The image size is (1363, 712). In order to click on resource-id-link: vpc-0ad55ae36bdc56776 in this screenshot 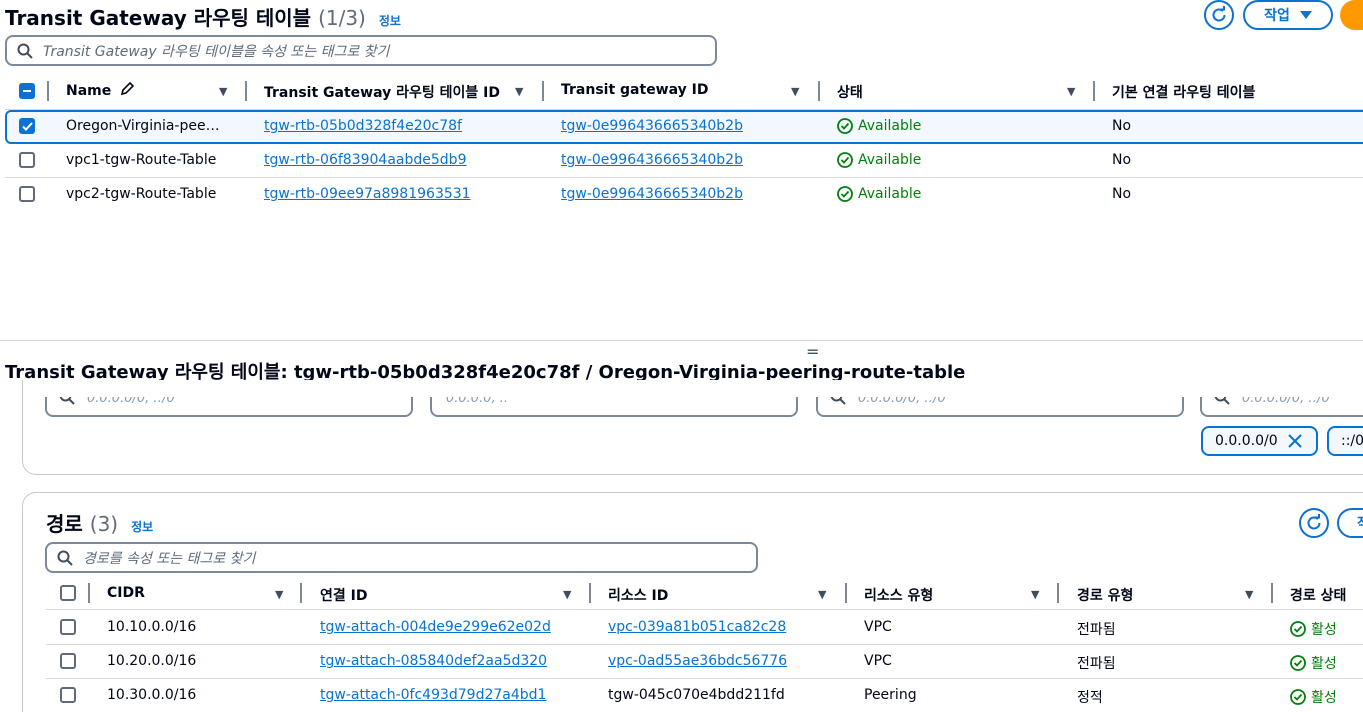, I will do `click(697, 661)`.